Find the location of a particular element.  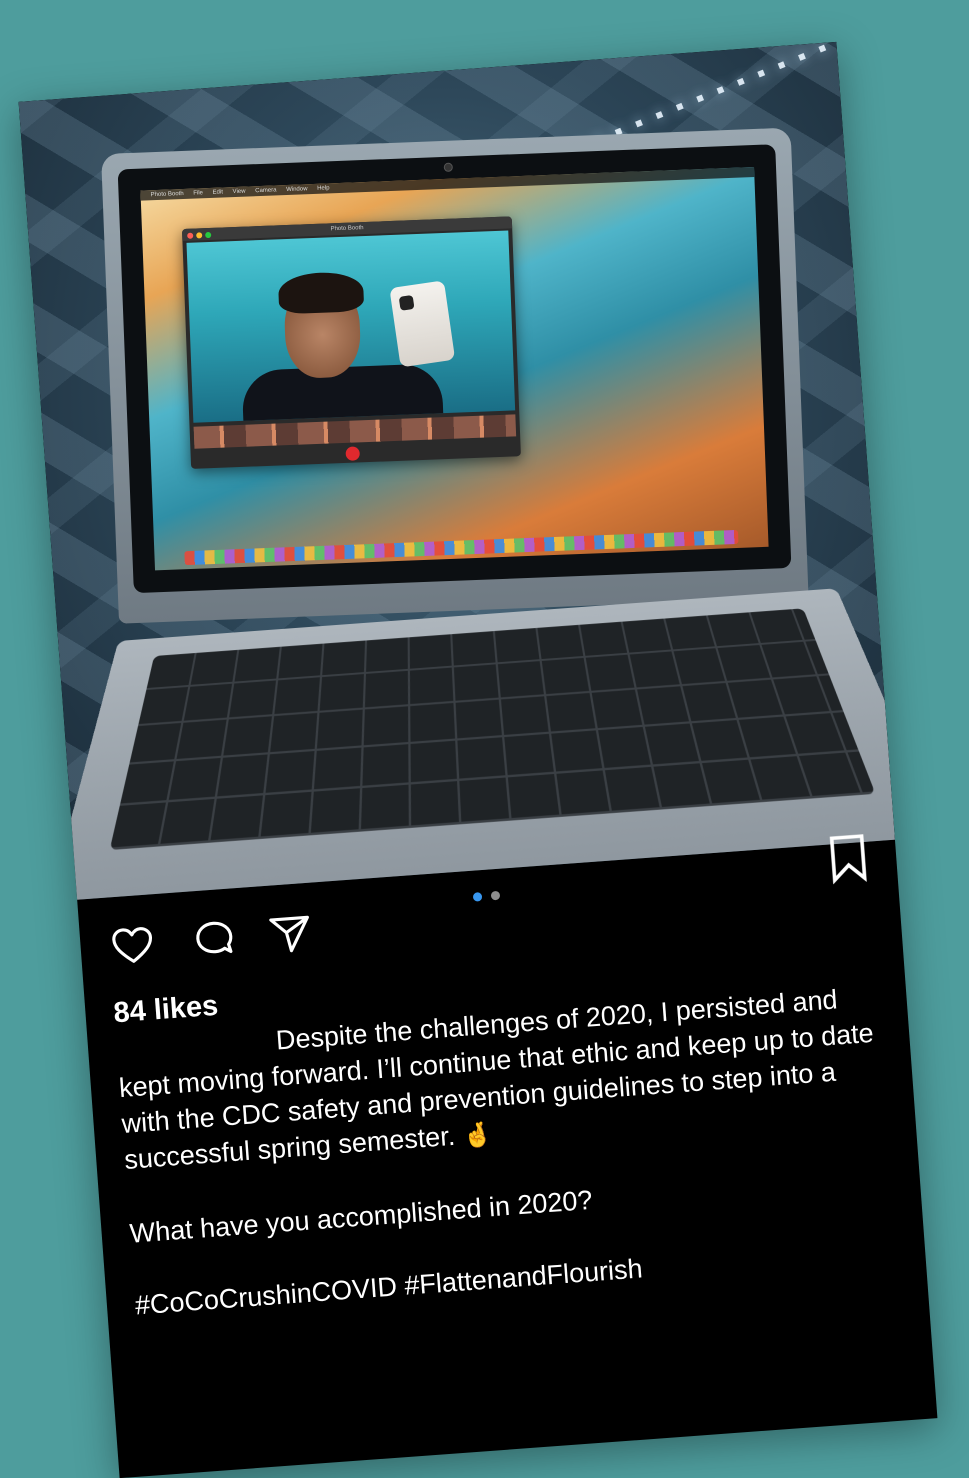

laptop-keyboard is located at coordinates (492, 729).